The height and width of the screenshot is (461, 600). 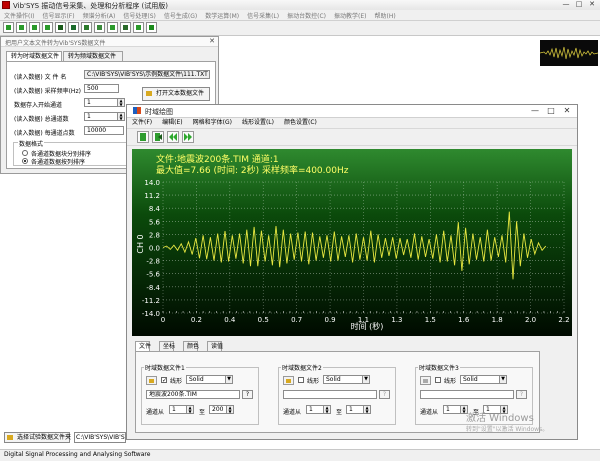 I want to click on maximize-button: □, so click(x=579, y=4).